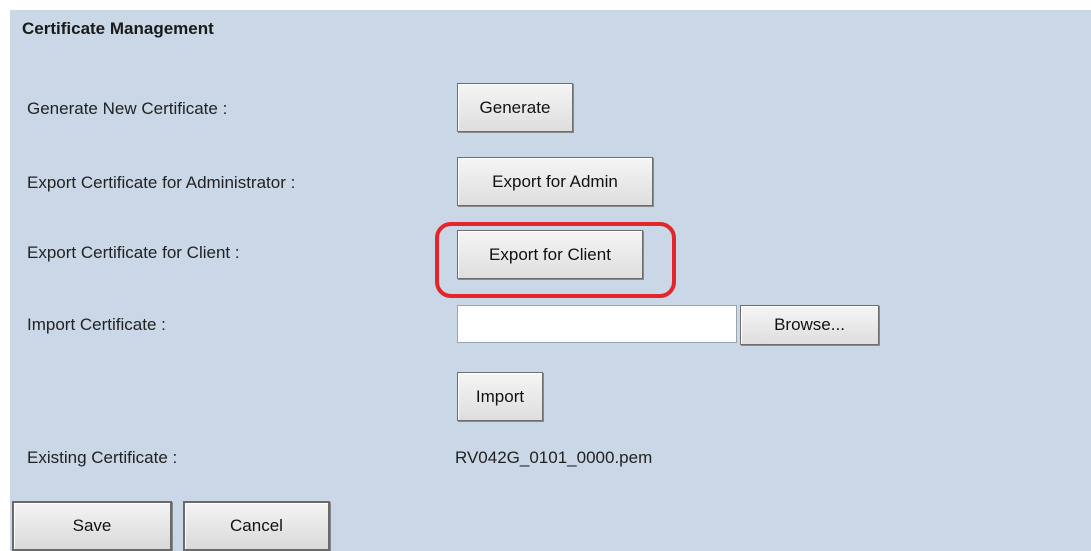 The width and height of the screenshot is (1091, 551). Describe the element at coordinates (555, 181) in the screenshot. I see `export-for-admin-button: Export for Admin` at that location.